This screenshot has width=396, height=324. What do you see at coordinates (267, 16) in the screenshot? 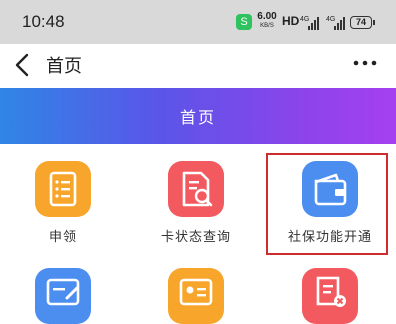
I see `network-speed-value: 6.00` at bounding box center [267, 16].